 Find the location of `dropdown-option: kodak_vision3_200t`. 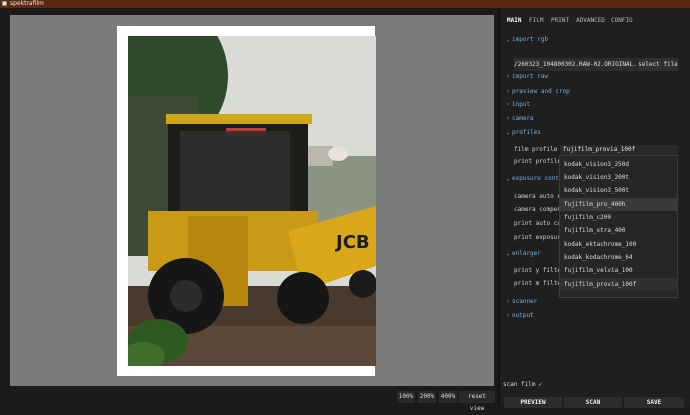

dropdown-option: kodak_vision3_200t is located at coordinates (618, 177).